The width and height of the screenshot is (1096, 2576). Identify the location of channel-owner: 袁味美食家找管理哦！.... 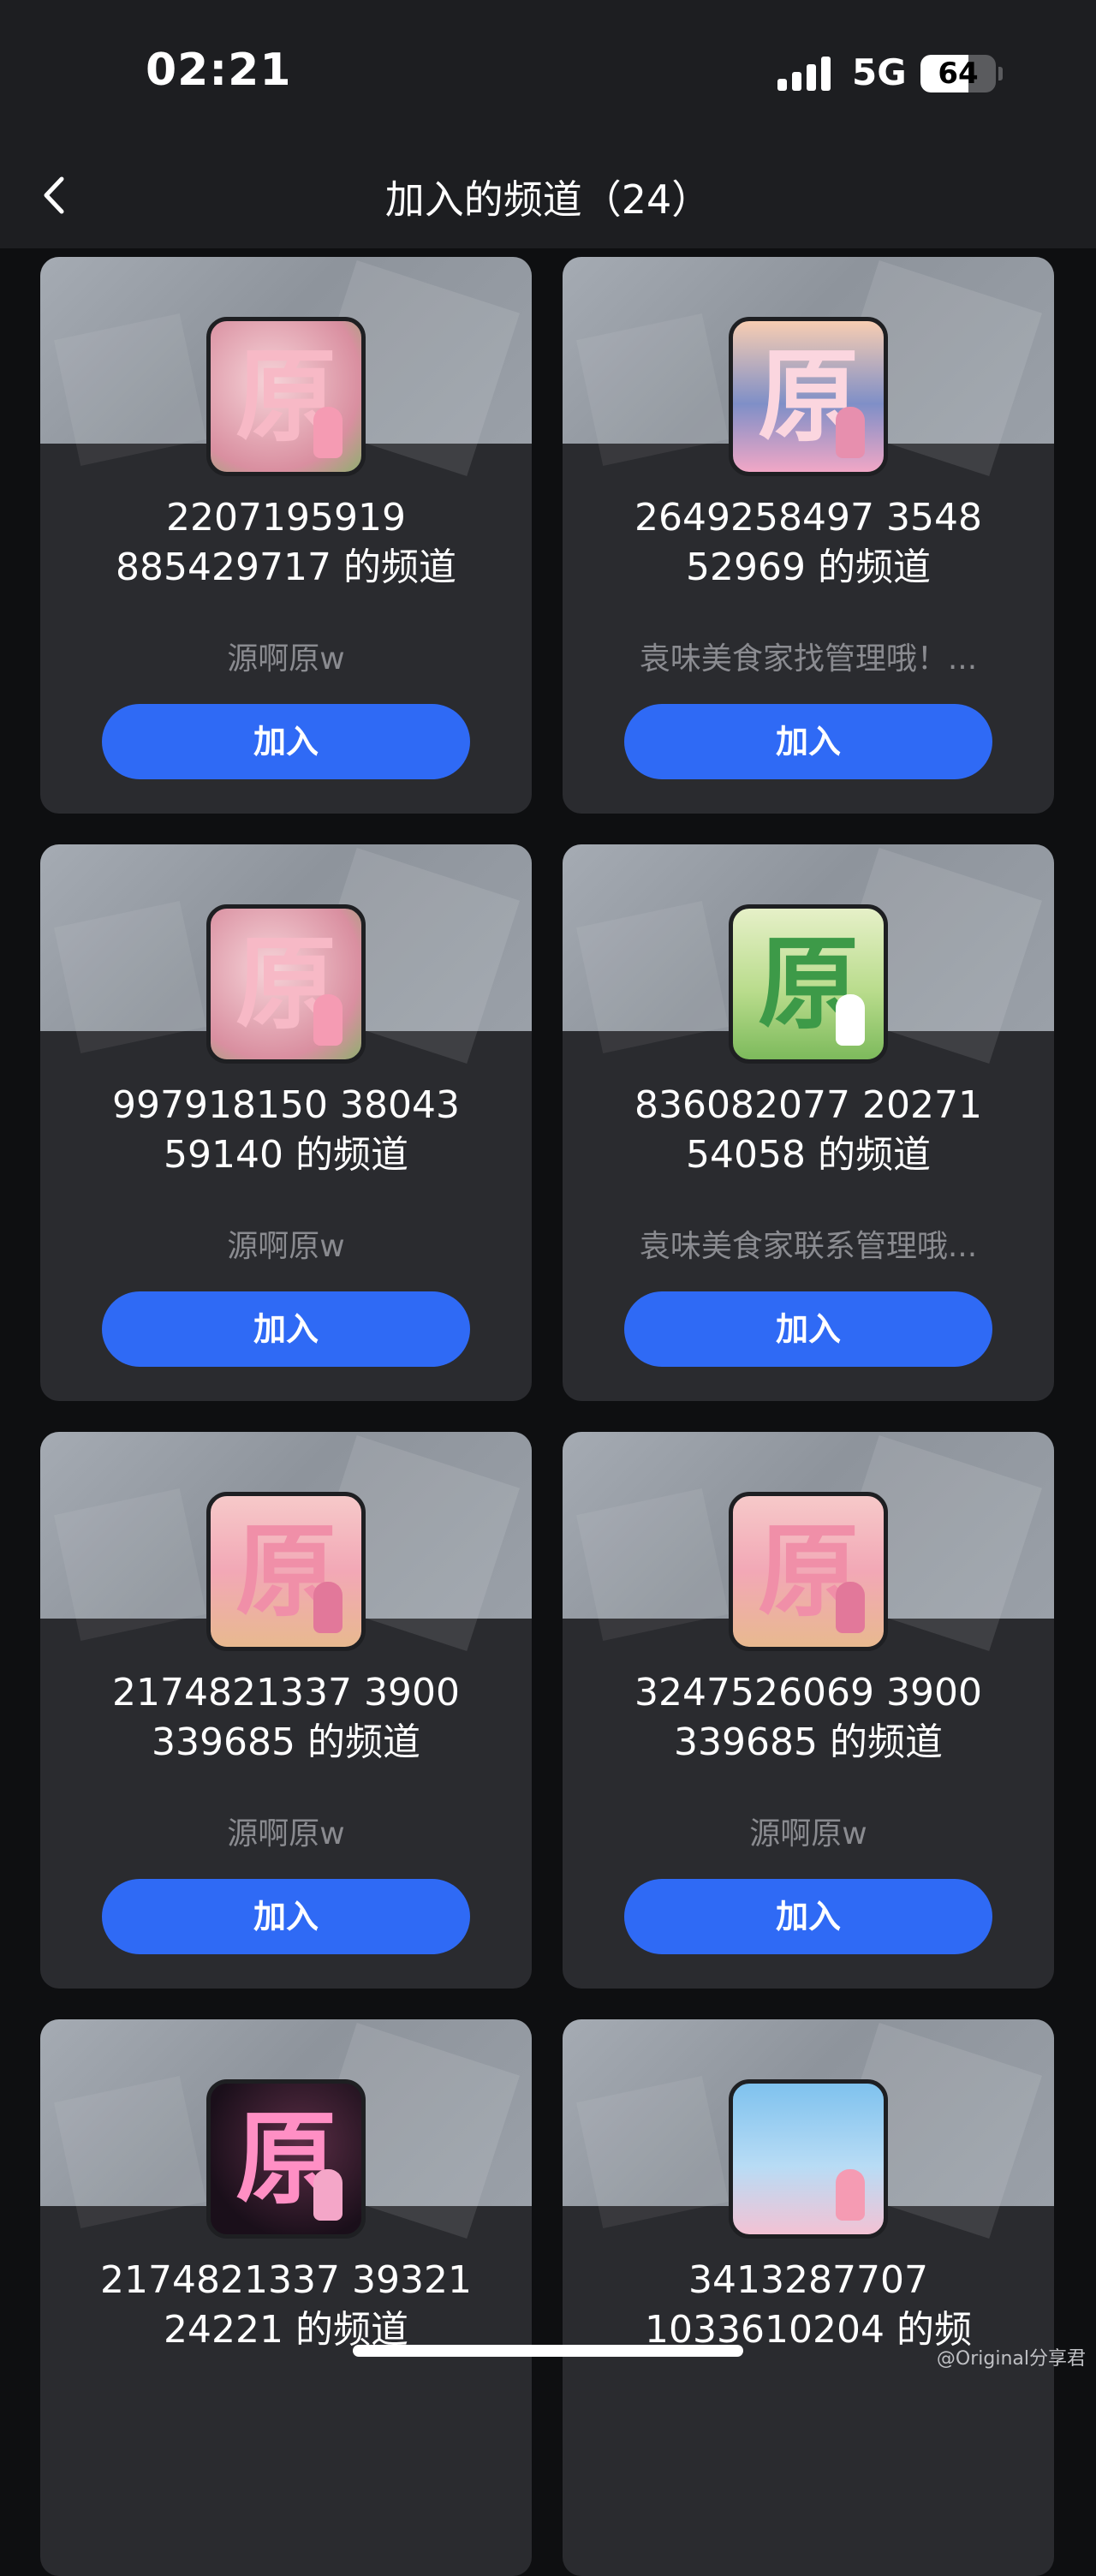
(808, 659).